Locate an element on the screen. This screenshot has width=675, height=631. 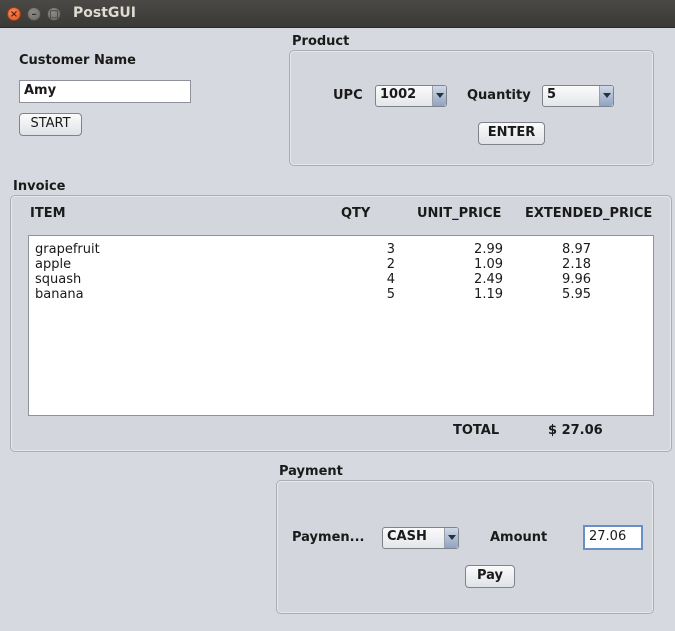
item-extended-price: 8.97 is located at coordinates (576, 249).